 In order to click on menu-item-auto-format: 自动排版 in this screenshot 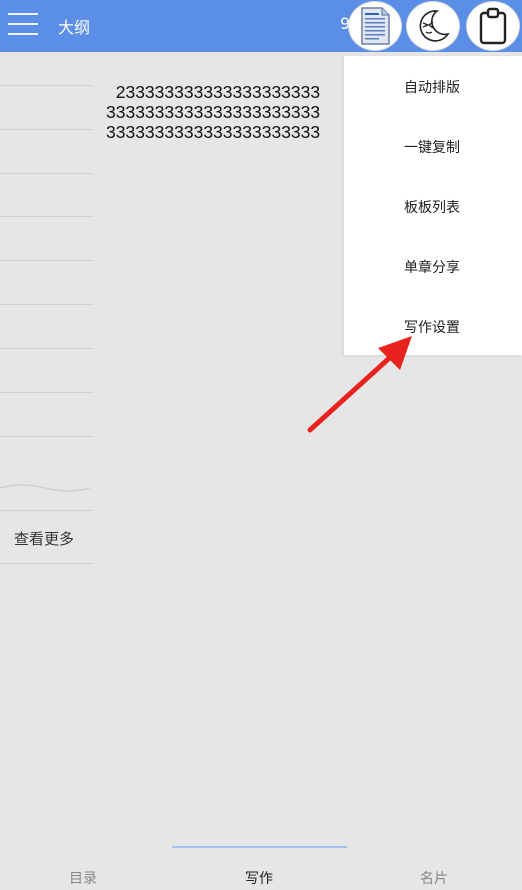, I will do `click(432, 87)`.